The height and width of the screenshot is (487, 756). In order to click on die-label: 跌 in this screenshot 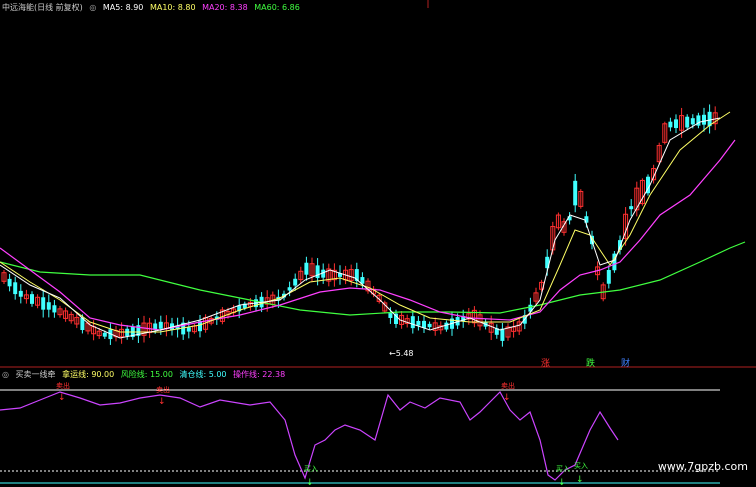, I will do `click(590, 363)`.